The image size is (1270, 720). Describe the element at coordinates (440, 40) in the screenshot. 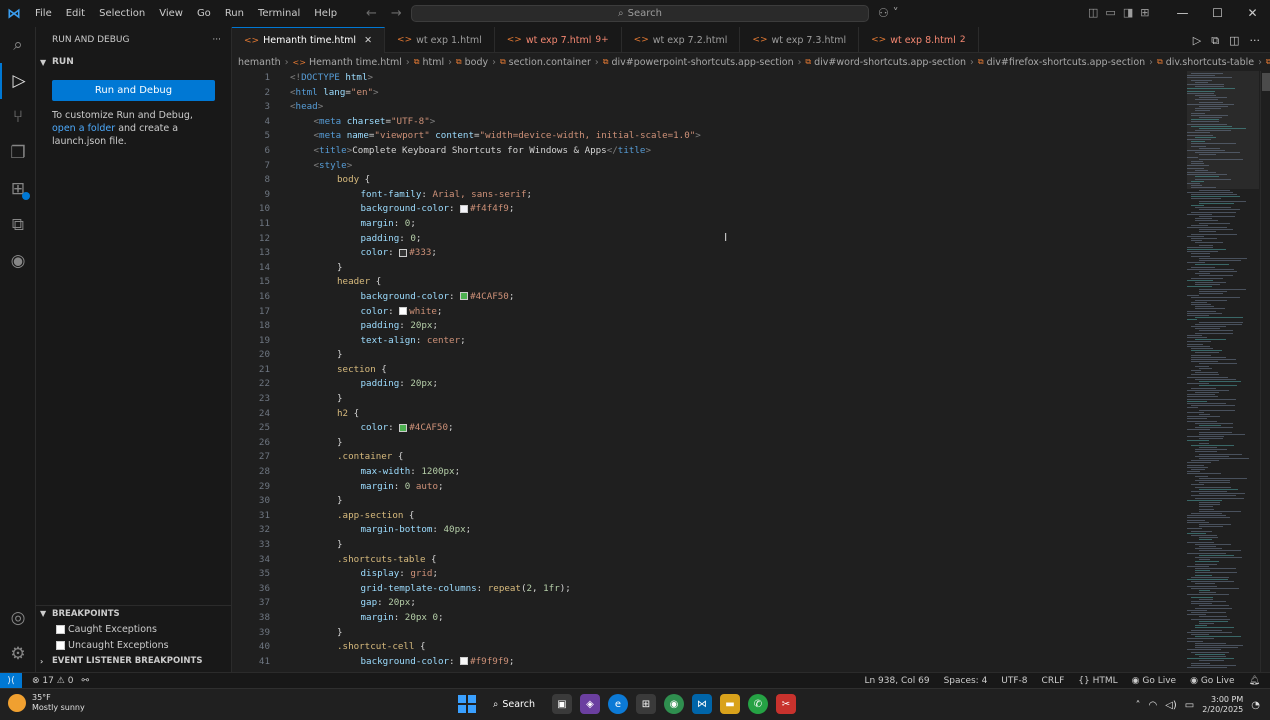

I see `tab-file: <> wt exp 1.html` at that location.